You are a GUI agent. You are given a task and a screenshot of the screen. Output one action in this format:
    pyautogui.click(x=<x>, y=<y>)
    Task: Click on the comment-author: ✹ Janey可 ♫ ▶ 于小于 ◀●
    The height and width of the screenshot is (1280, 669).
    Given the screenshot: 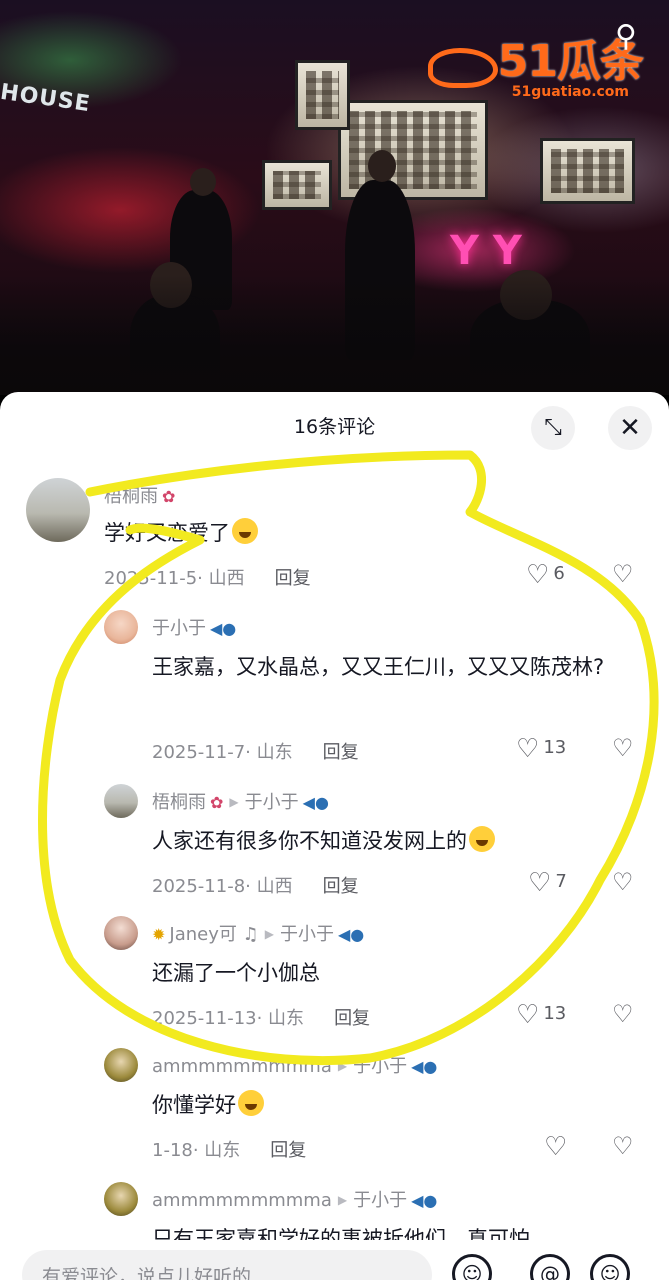 What is the action you would take?
    pyautogui.click(x=258, y=933)
    